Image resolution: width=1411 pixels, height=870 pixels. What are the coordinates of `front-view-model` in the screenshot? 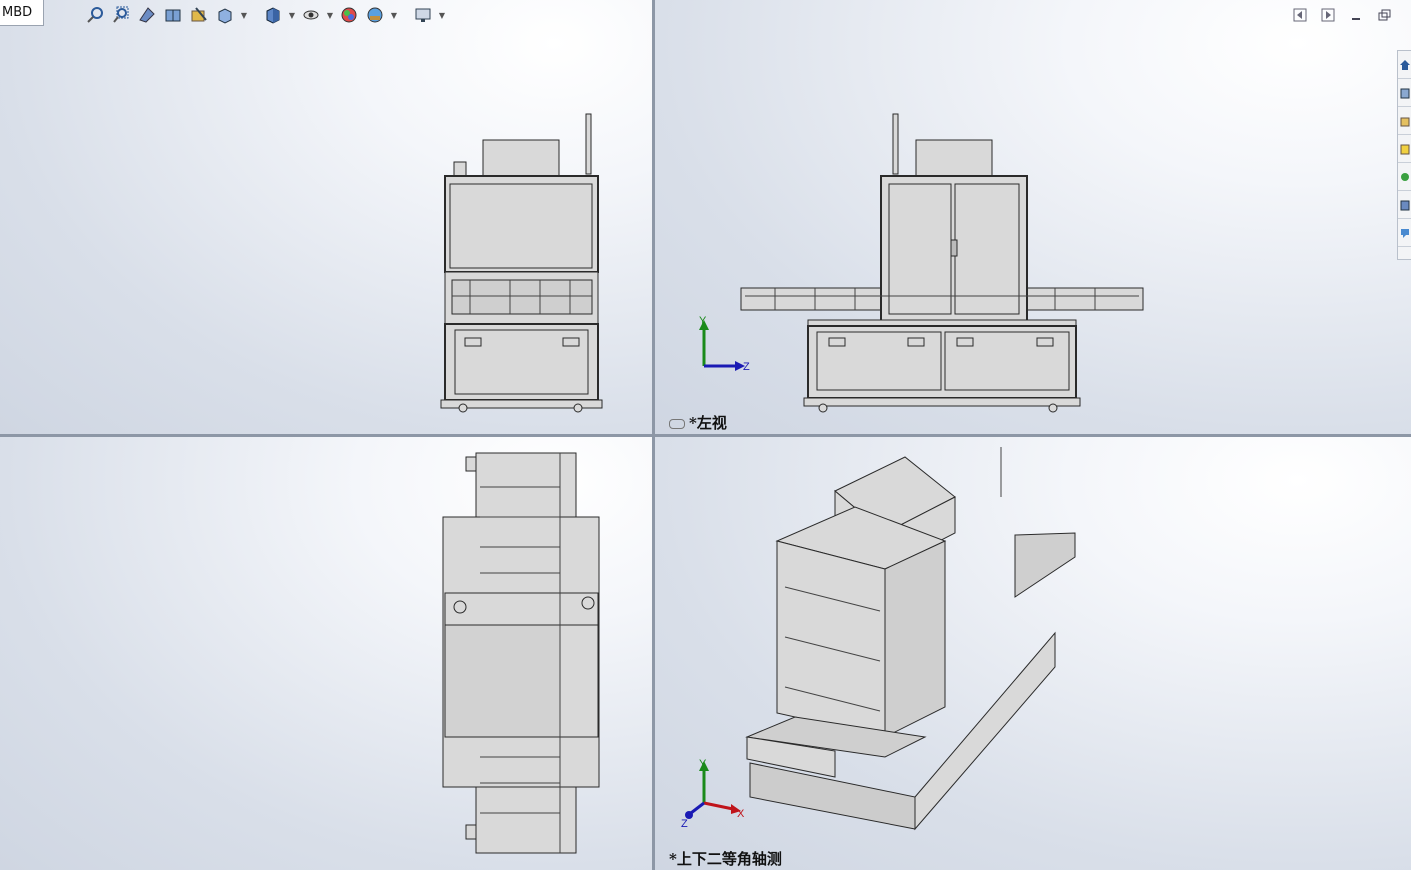 It's located at (521, 263).